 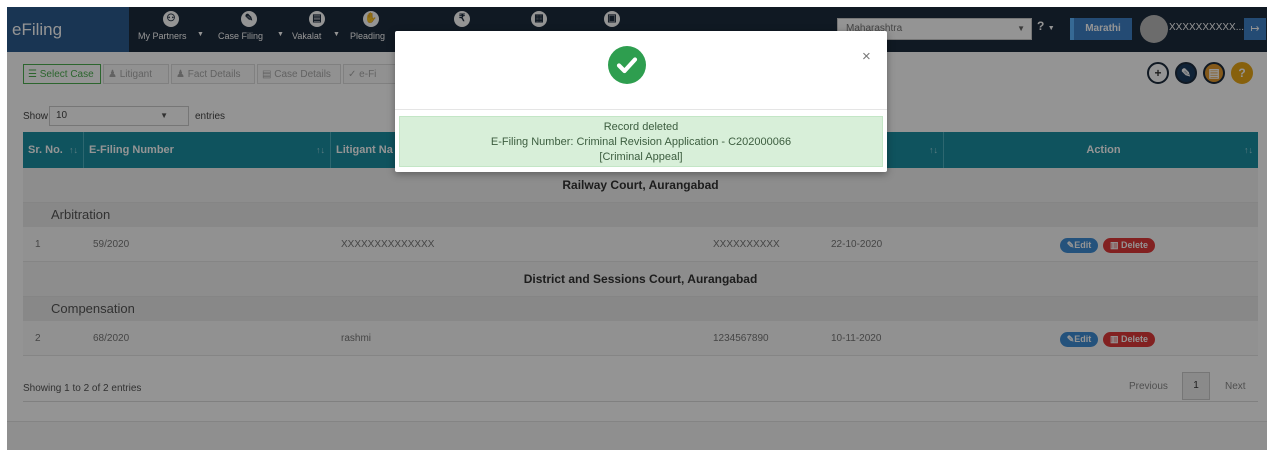 What do you see at coordinates (641, 109) in the screenshot?
I see `divider` at bounding box center [641, 109].